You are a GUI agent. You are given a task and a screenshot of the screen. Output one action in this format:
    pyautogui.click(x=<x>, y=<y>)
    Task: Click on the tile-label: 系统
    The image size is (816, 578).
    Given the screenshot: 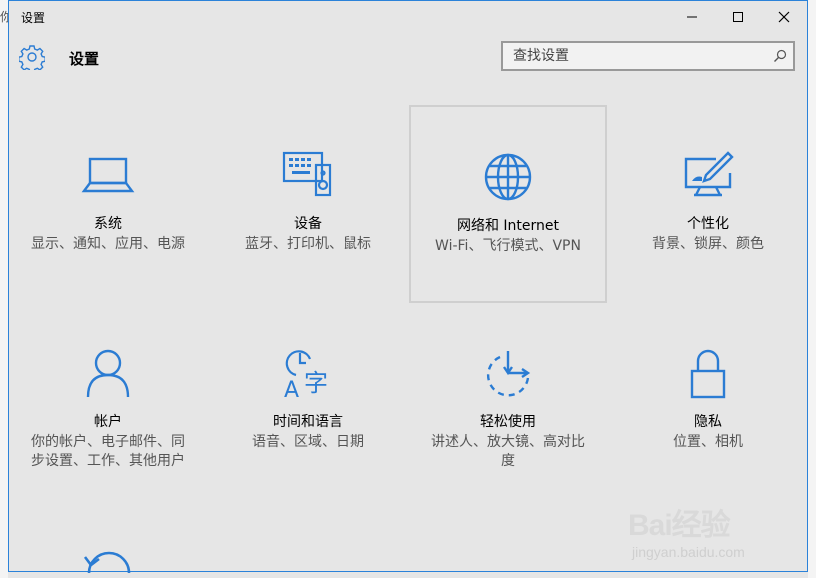 What is the action you would take?
    pyautogui.click(x=108, y=224)
    